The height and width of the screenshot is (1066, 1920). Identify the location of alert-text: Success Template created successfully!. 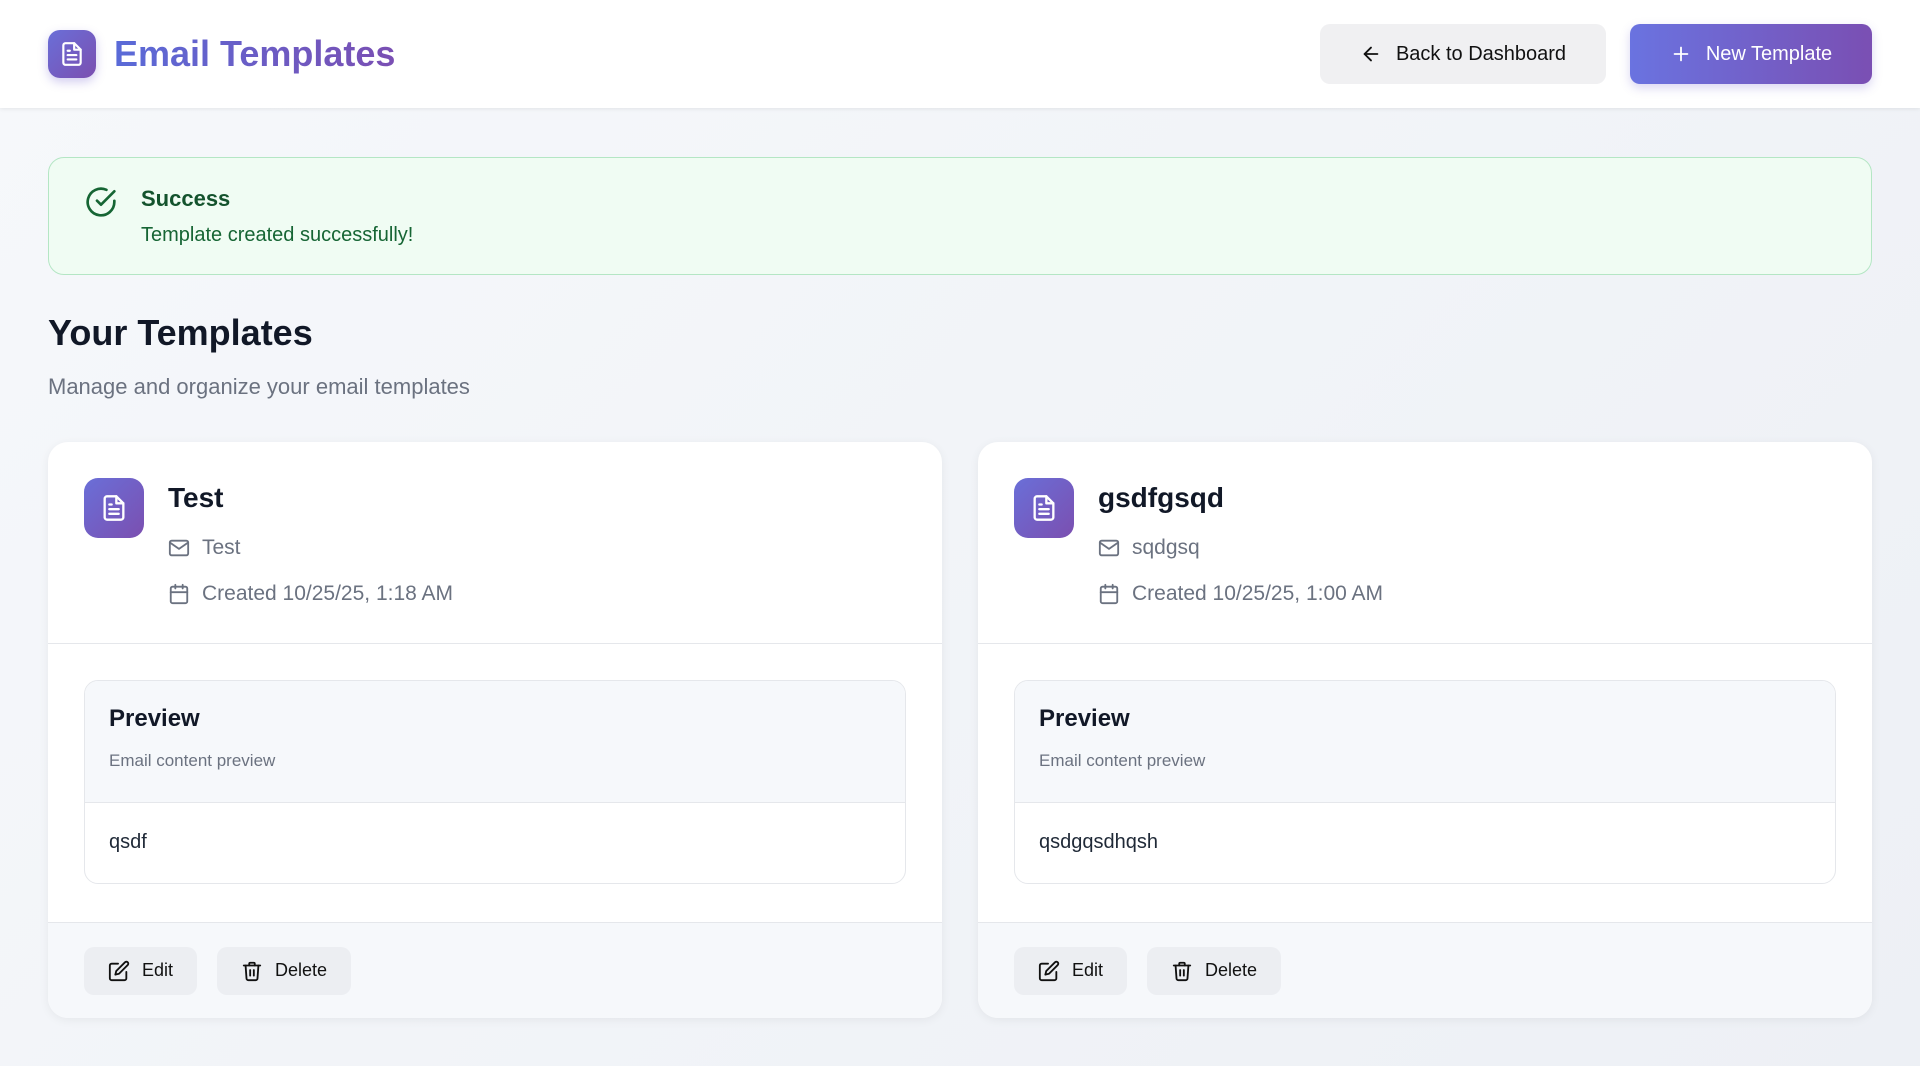
(277, 216).